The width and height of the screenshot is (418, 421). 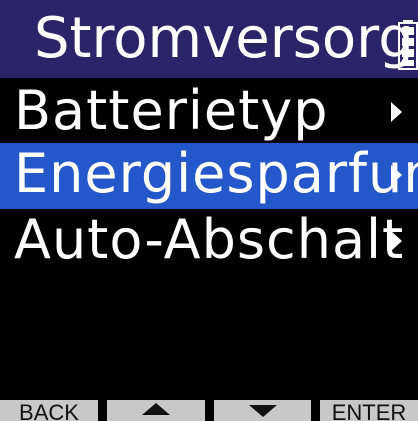 I want to click on back-button-label: BACK, so click(x=49, y=410).